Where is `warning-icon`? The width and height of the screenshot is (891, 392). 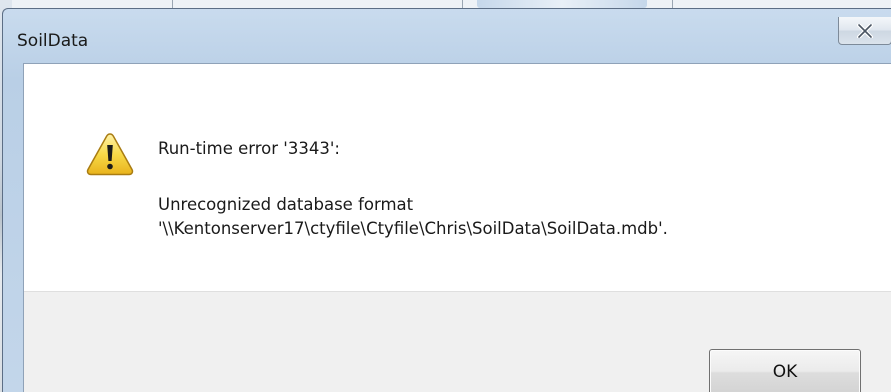 warning-icon is located at coordinates (110, 154).